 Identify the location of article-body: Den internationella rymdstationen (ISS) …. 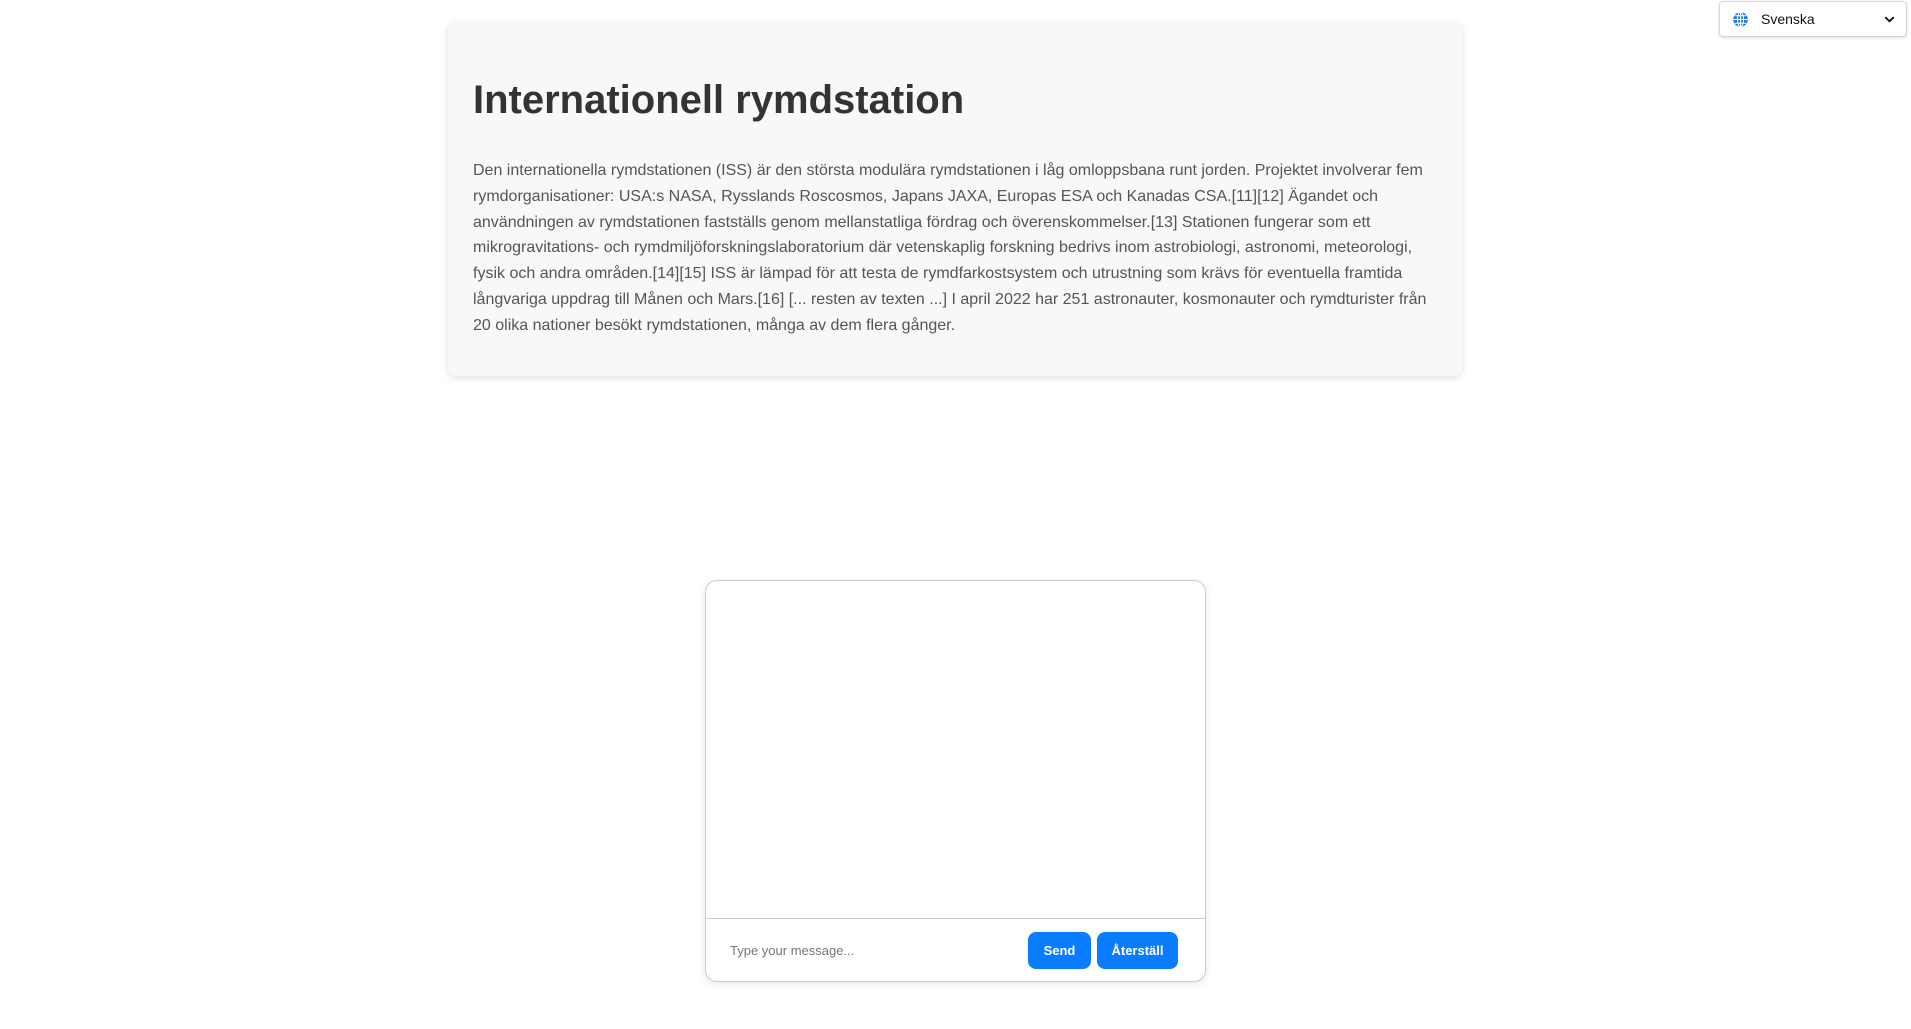
(950, 248).